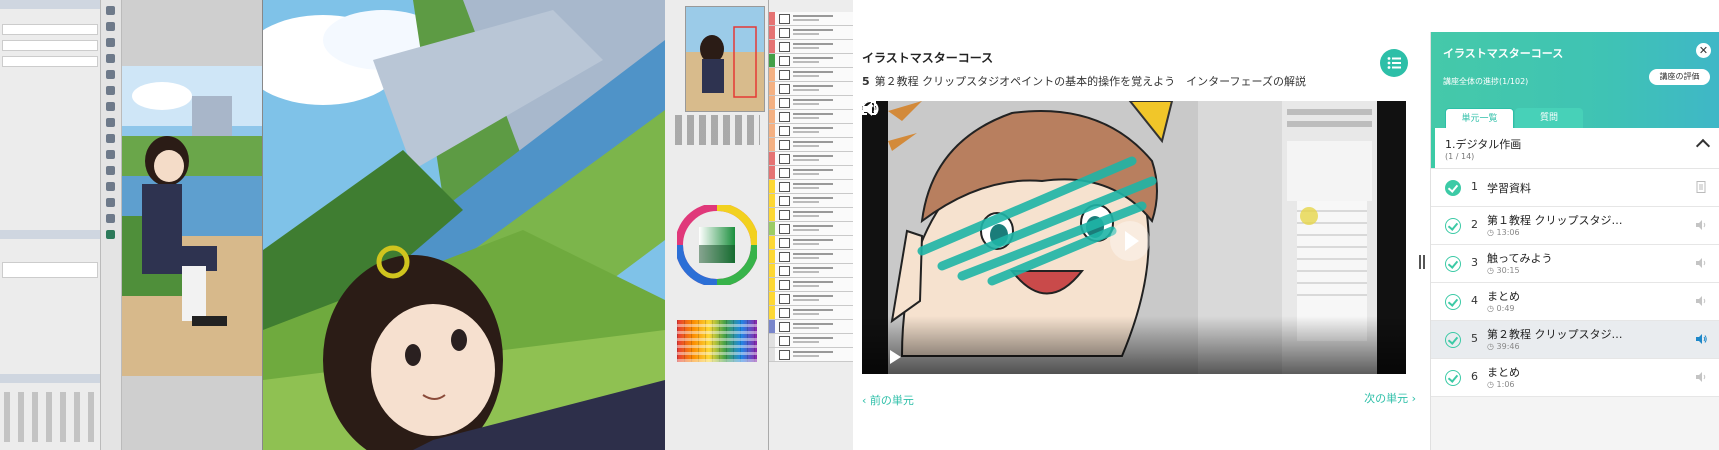 The width and height of the screenshot is (1719, 450). I want to click on chapter-title: 1.デジタル作画, so click(1483, 144).